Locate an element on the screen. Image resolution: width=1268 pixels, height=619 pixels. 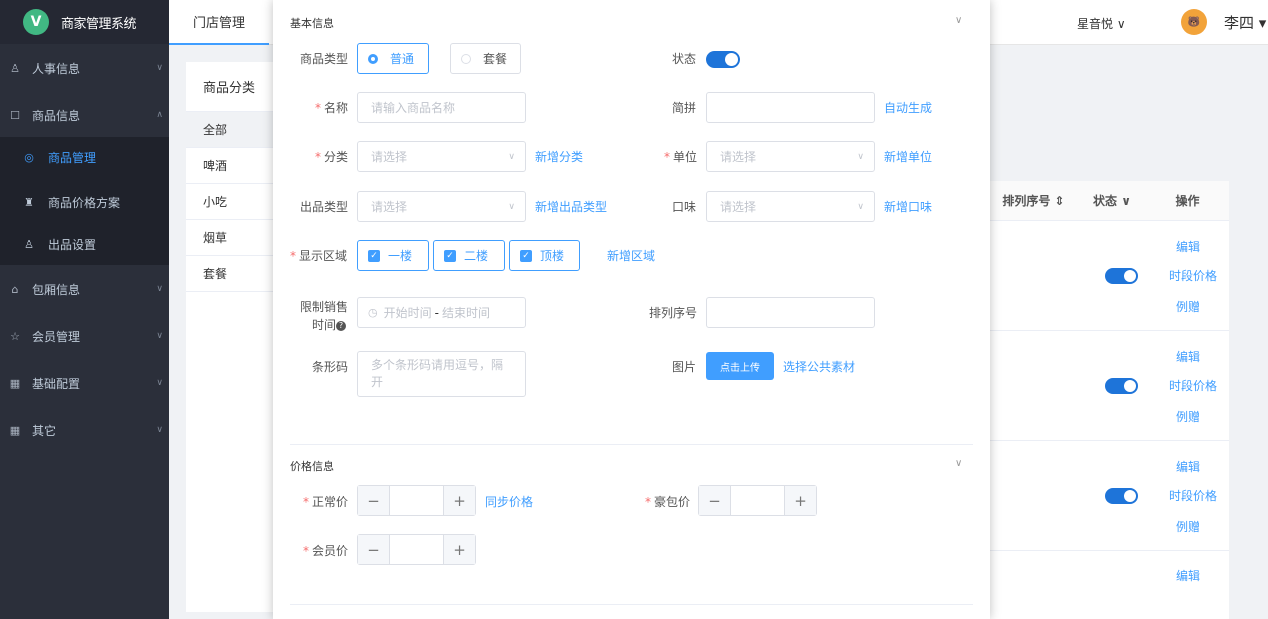
start-time-placeholder: 开始时间 is located at coordinates (407, 313).